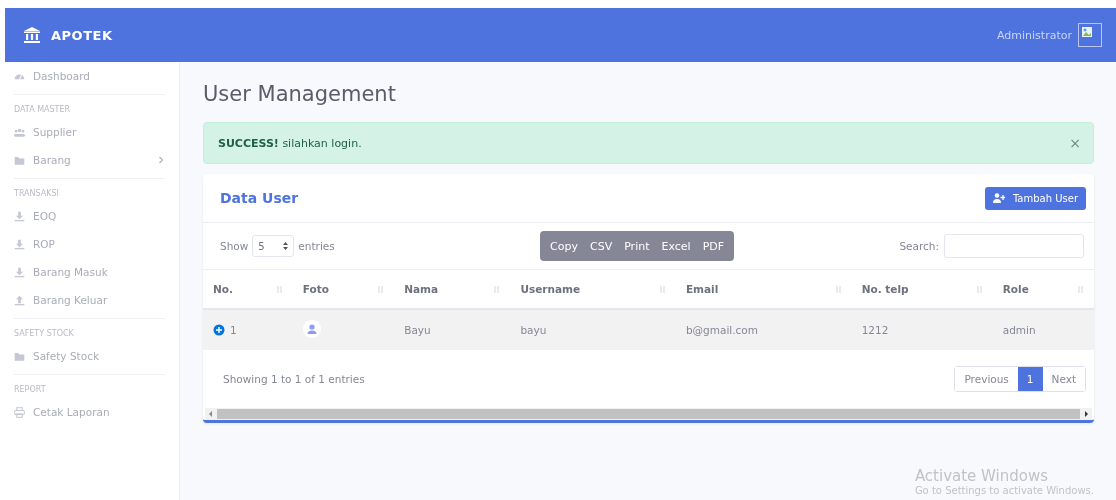 The width and height of the screenshot is (1116, 500). What do you see at coordinates (259, 198) in the screenshot?
I see `card-title: Data User` at bounding box center [259, 198].